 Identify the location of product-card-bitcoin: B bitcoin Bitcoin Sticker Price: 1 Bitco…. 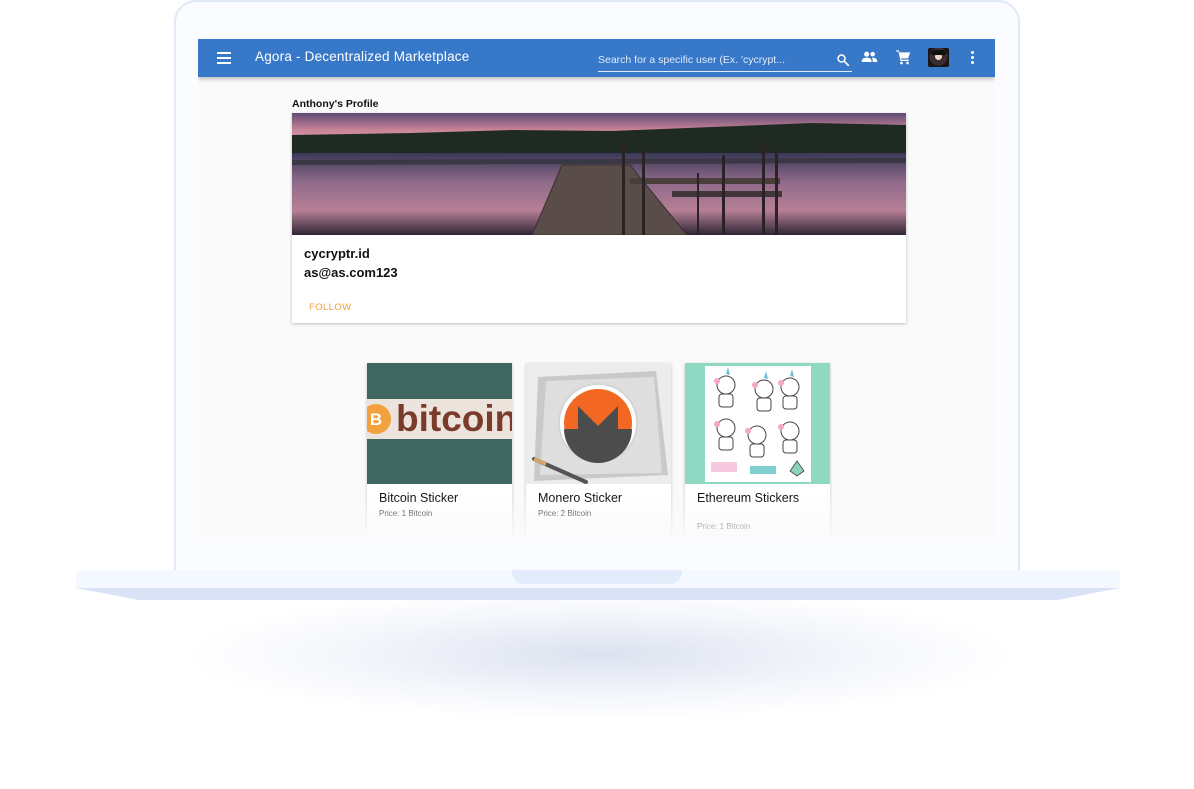
(439, 450).